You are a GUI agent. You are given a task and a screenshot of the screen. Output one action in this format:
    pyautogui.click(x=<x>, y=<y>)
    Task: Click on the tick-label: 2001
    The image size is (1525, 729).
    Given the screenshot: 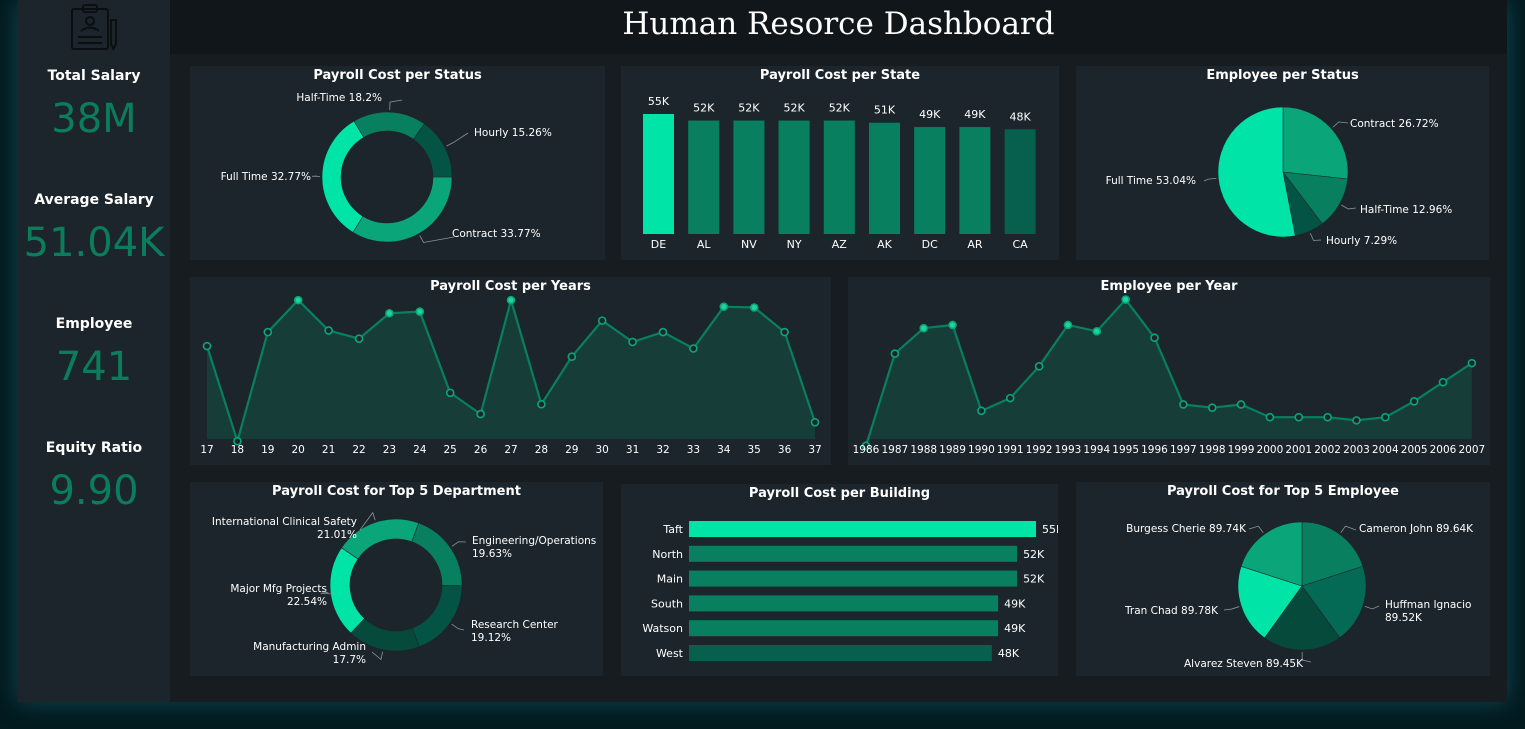 What is the action you would take?
    pyautogui.click(x=1298, y=450)
    